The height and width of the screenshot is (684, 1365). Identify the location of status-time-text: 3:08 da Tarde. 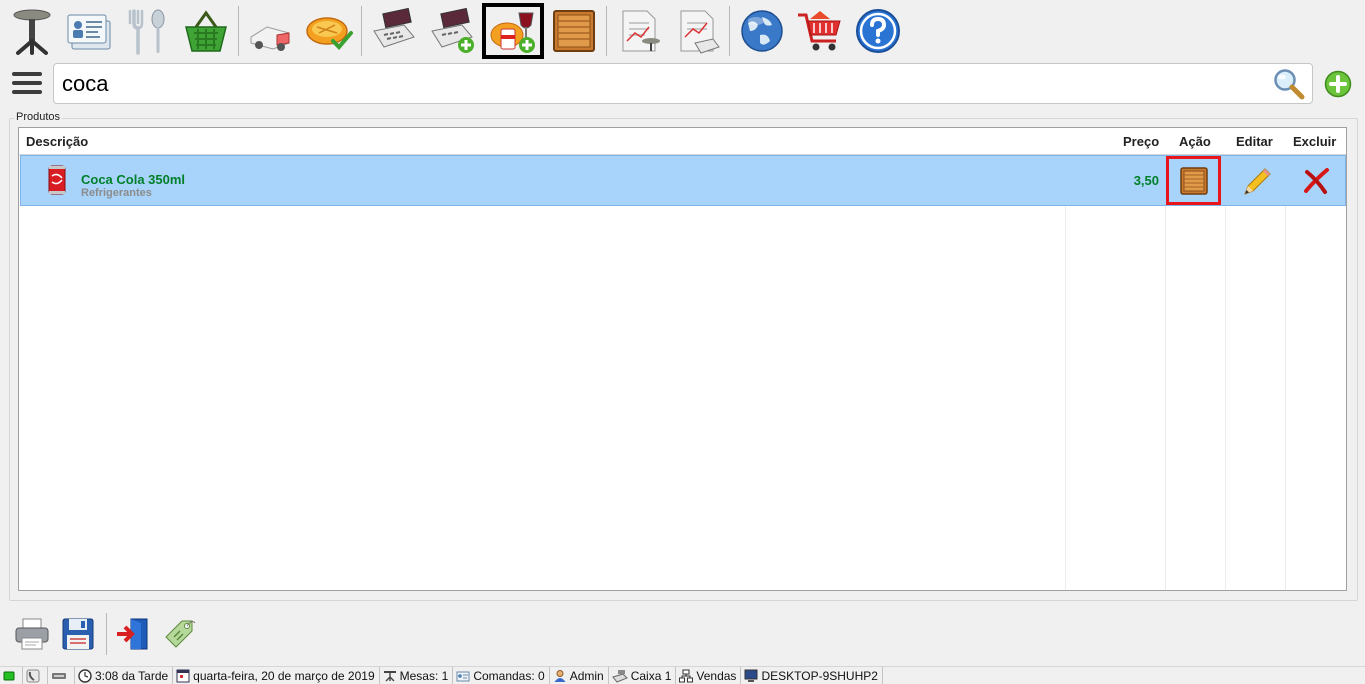
(132, 675).